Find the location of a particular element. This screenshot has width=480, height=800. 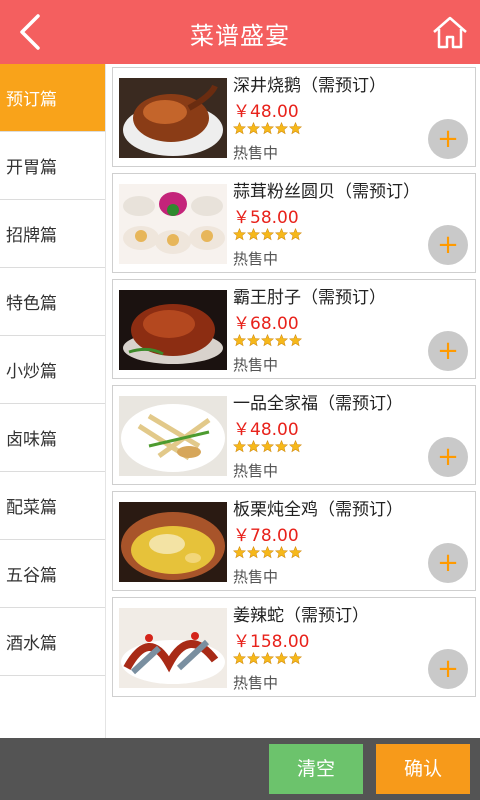

dish-name: 姜辣蛇（需预订） is located at coordinates (301, 616).